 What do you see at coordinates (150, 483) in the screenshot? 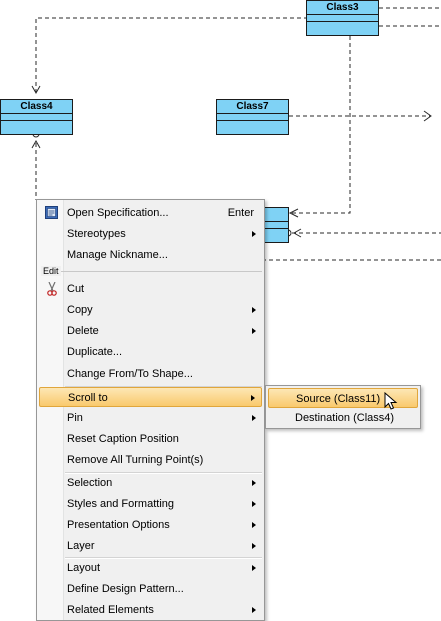
I see `menu-item-selection: Selection` at bounding box center [150, 483].